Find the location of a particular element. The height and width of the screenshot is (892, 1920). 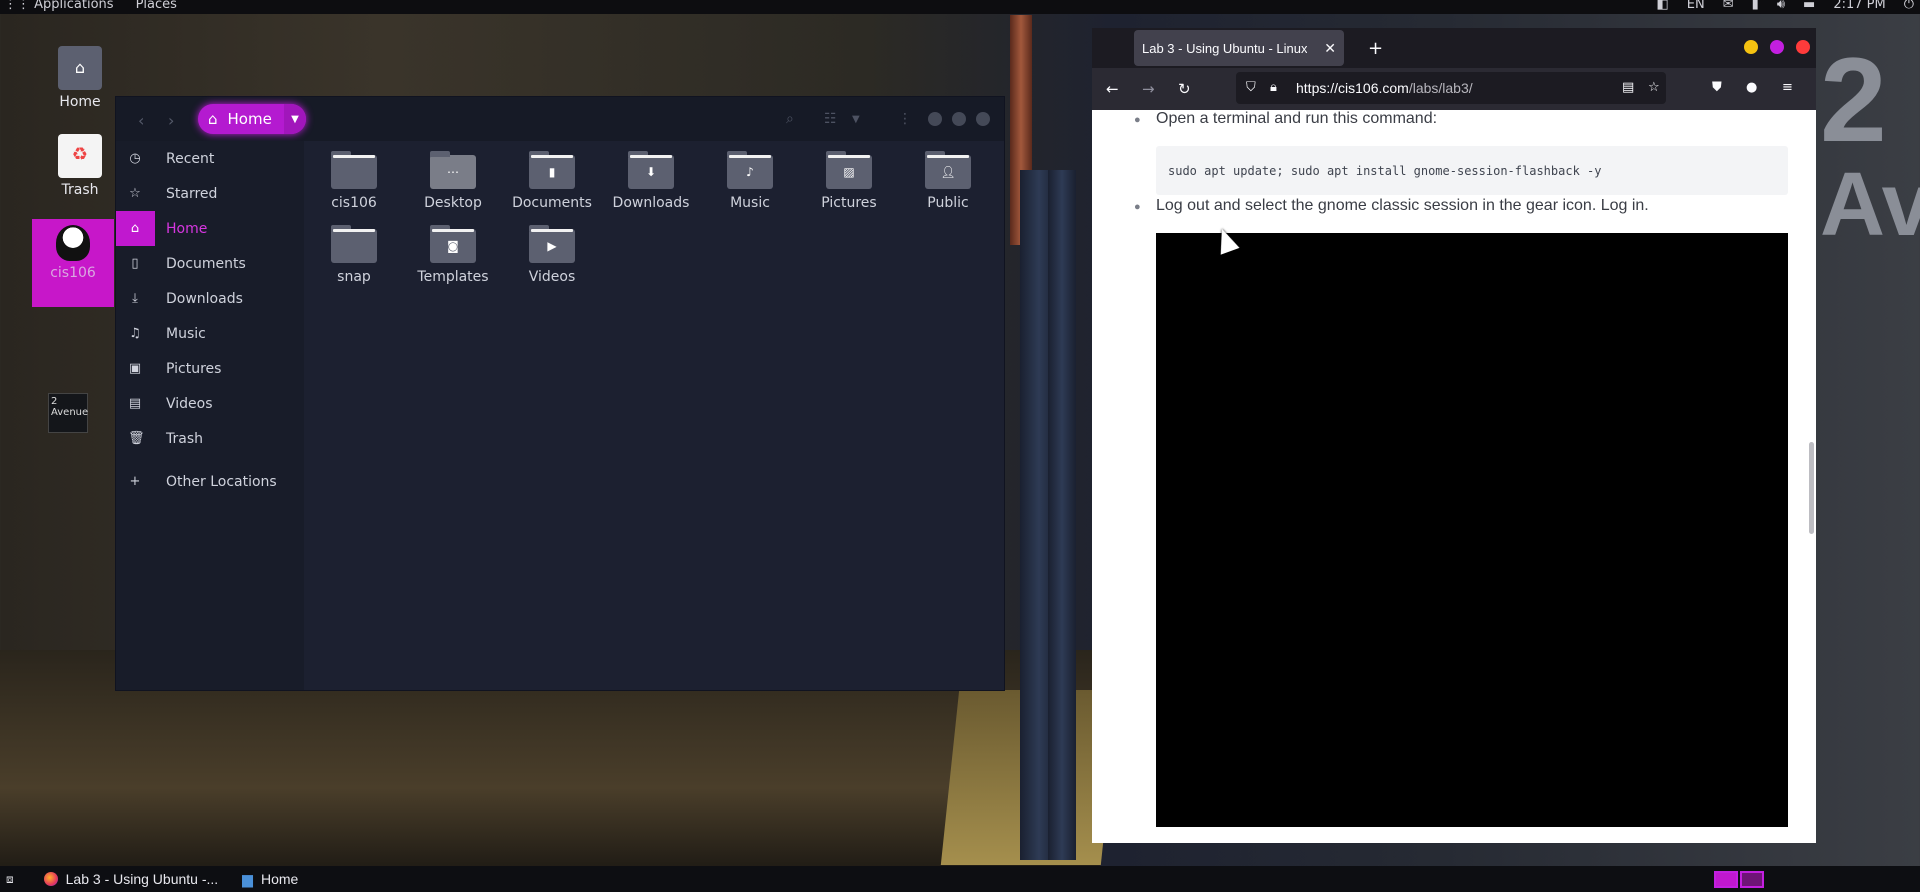

folder-label: Downloads is located at coordinates (651, 203).